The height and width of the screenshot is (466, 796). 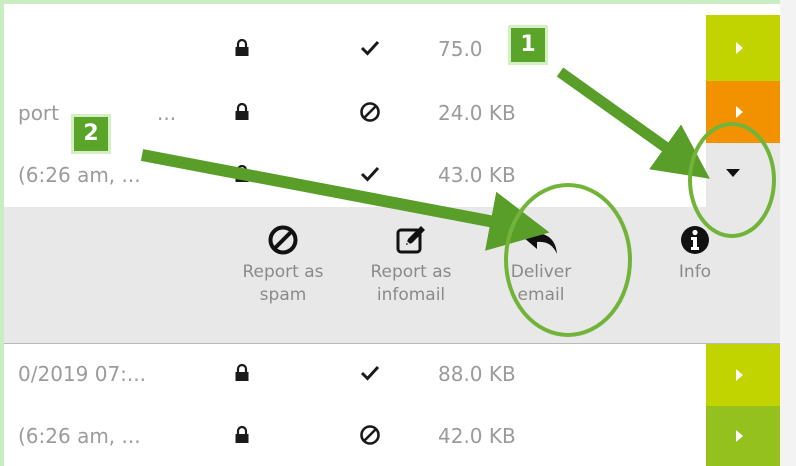 I want to click on callout-badge-2: 2, so click(x=91, y=134).